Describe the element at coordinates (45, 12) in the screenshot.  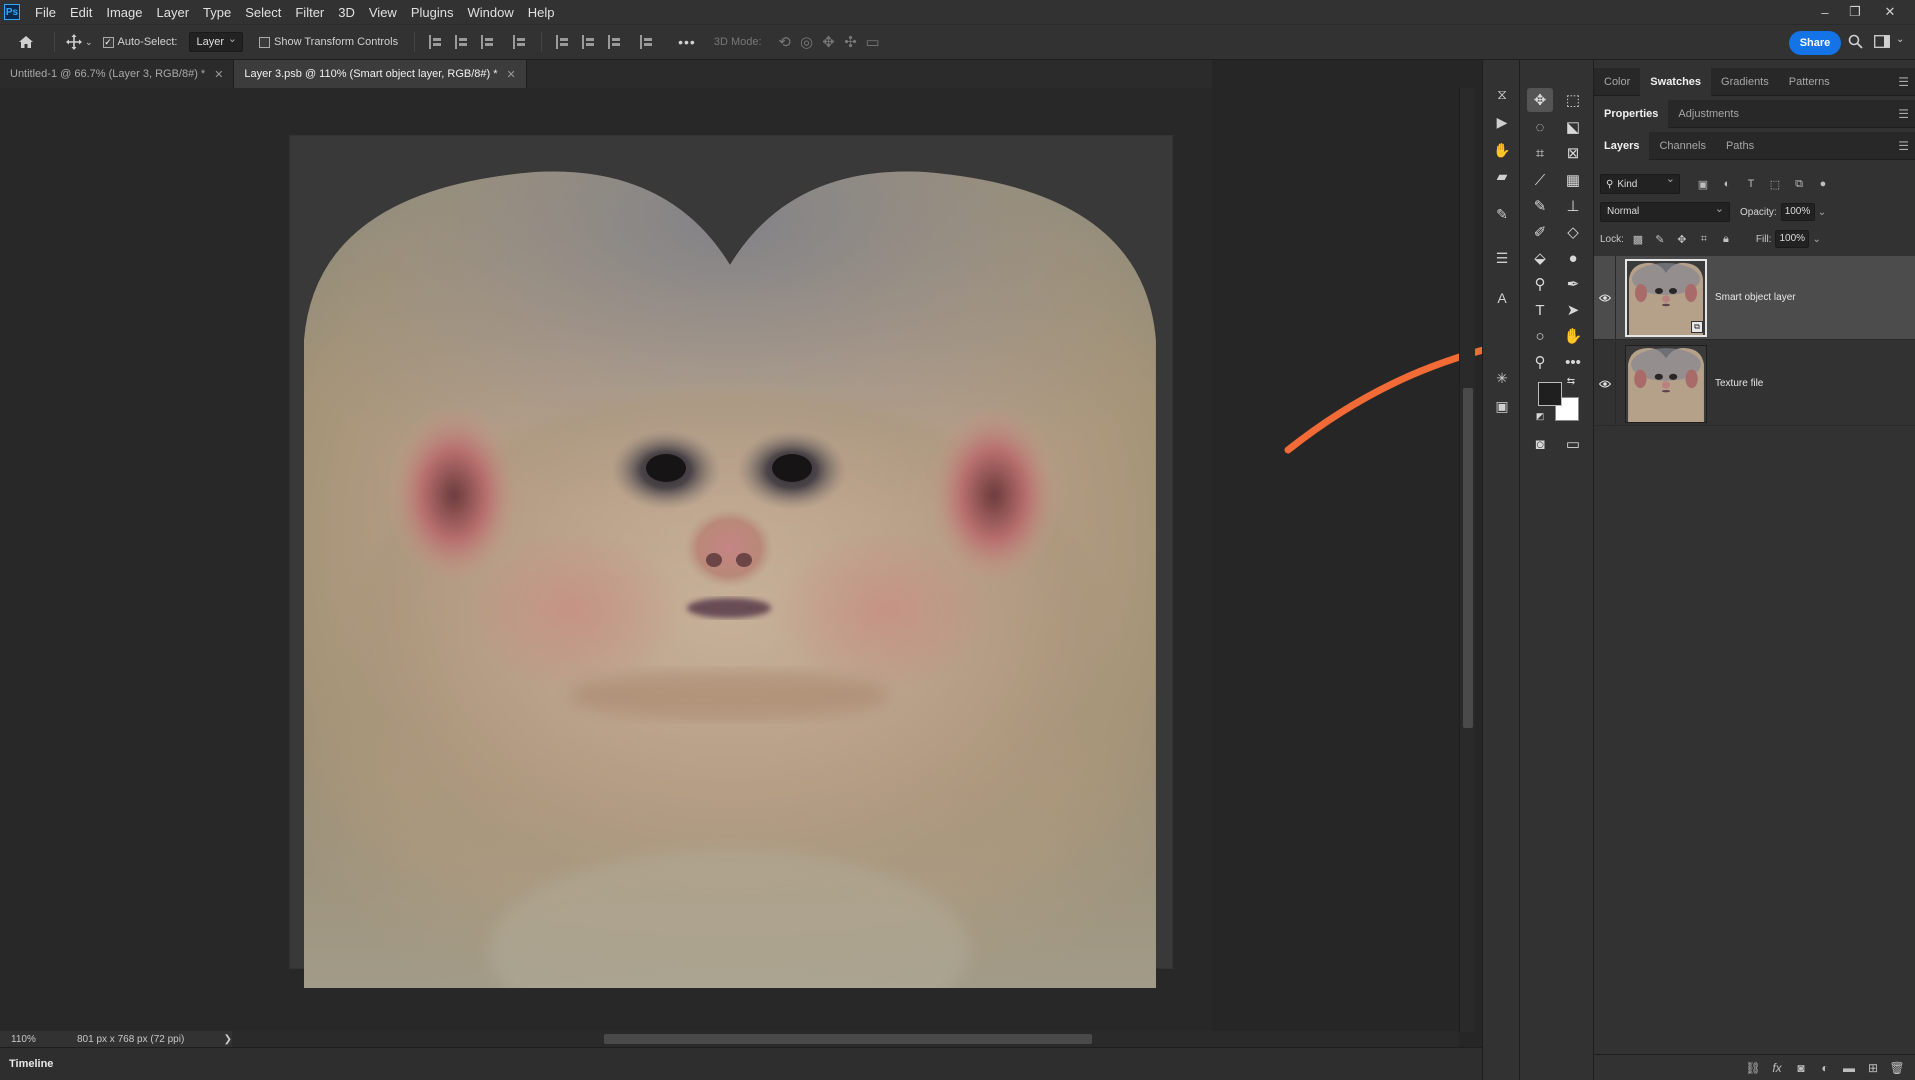
I see `menu-file: File` at that location.